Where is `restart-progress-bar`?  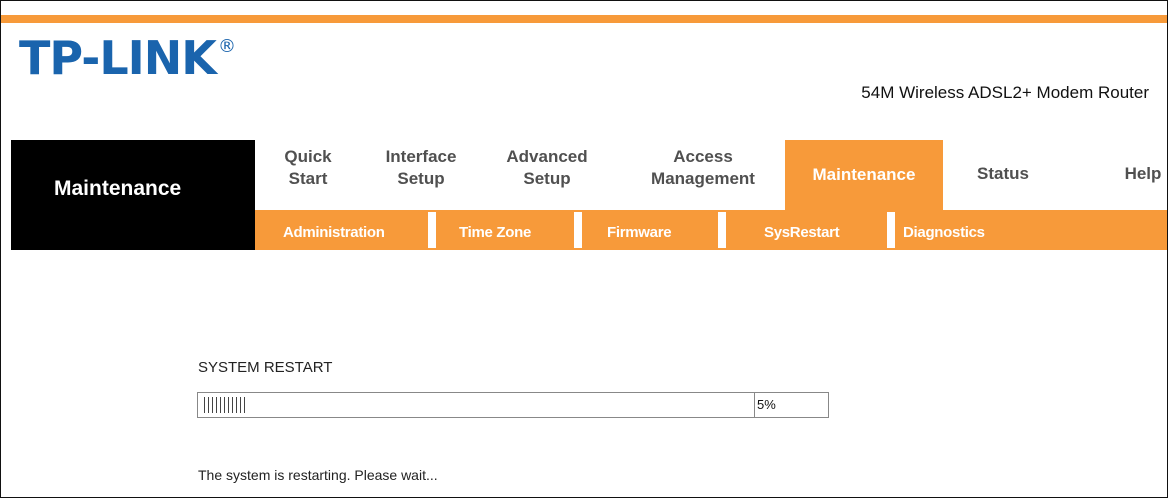 restart-progress-bar is located at coordinates (476, 405).